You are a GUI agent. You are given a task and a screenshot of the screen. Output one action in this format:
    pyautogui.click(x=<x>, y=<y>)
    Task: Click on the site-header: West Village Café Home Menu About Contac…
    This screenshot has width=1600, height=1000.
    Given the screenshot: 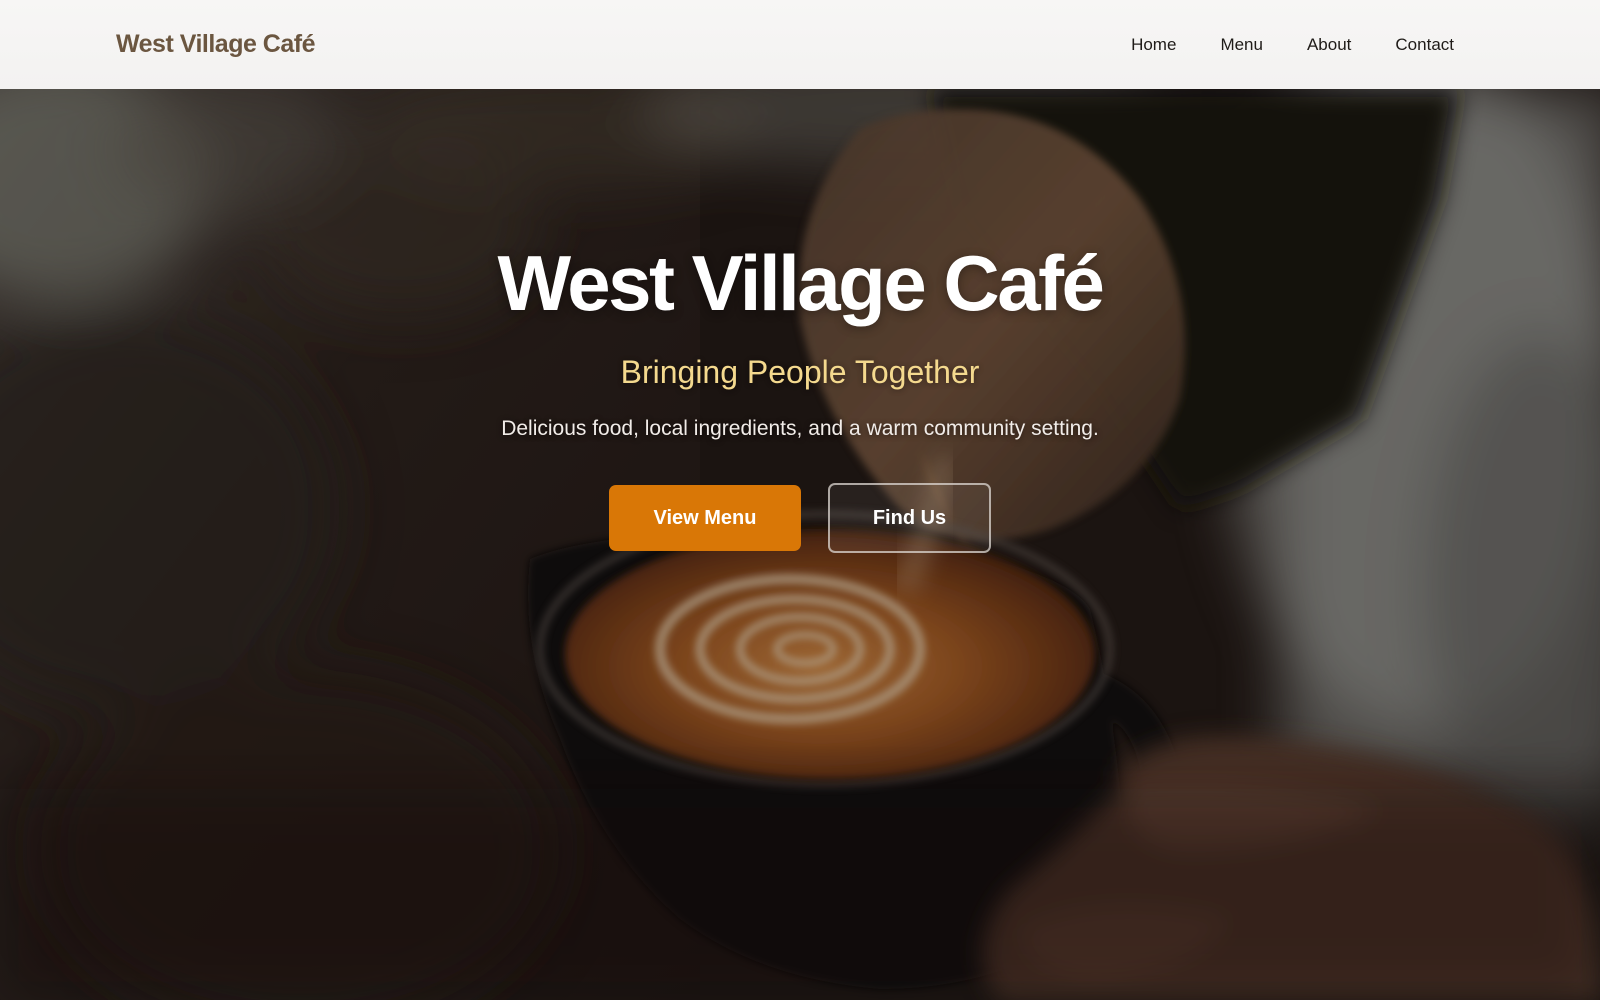 What is the action you would take?
    pyautogui.click(x=800, y=44)
    